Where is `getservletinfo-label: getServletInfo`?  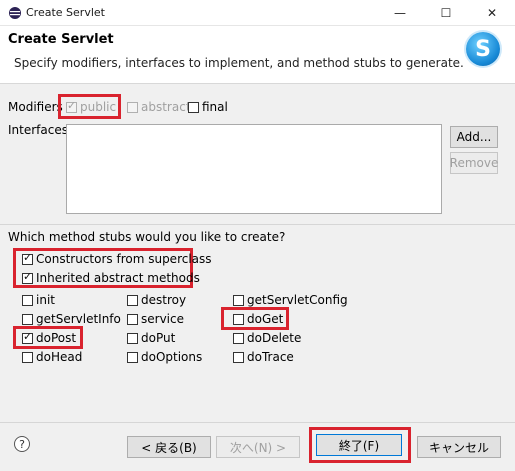
getservletinfo-label: getServletInfo is located at coordinates (78, 319).